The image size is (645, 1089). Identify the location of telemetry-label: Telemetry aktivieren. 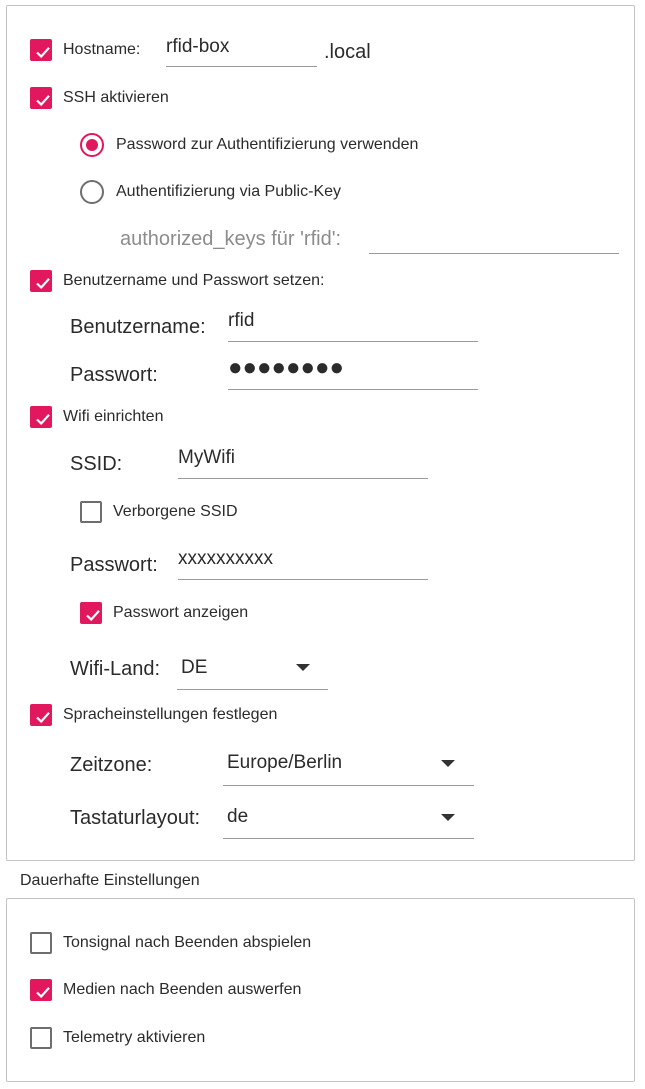
(134, 1037).